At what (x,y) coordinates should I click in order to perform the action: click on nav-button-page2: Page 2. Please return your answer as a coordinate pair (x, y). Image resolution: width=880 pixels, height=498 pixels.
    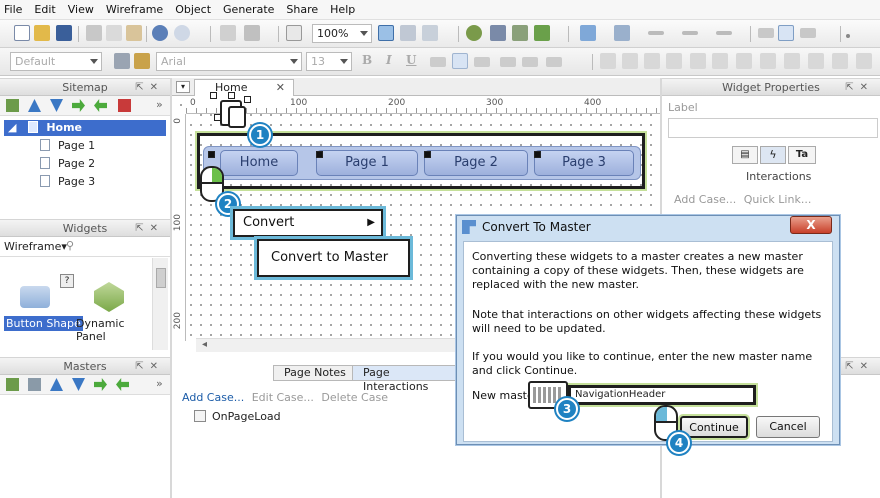
    Looking at the image, I should click on (476, 163).